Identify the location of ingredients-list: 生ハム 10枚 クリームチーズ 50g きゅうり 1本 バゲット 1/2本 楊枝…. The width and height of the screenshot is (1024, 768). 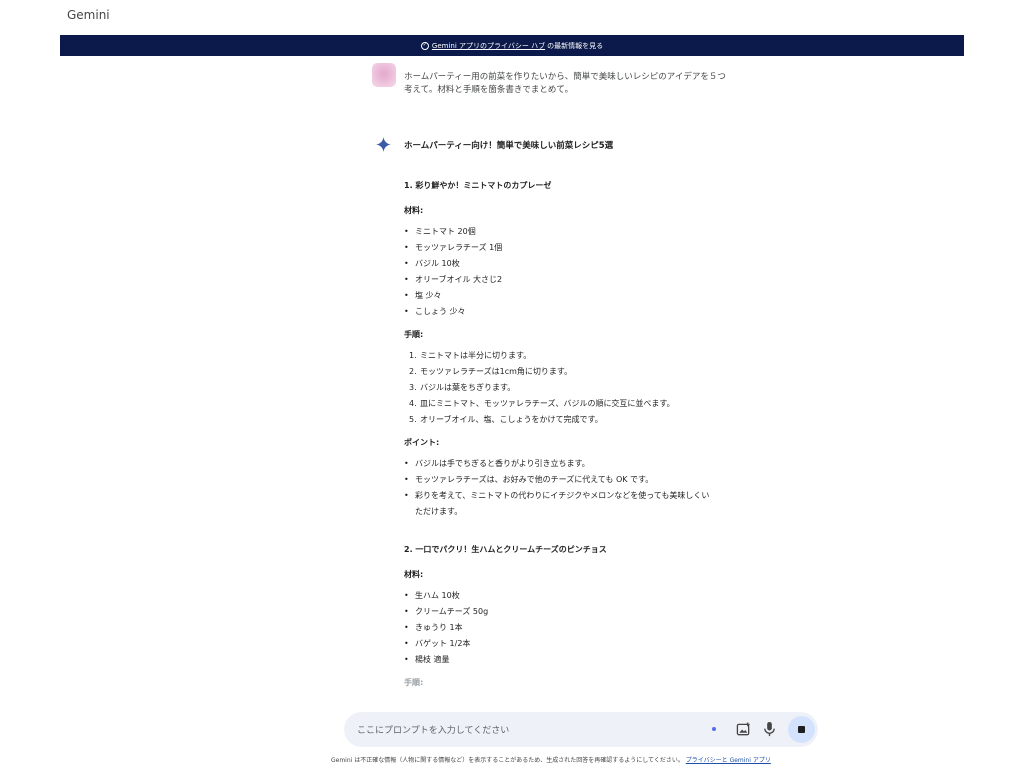
(584, 628).